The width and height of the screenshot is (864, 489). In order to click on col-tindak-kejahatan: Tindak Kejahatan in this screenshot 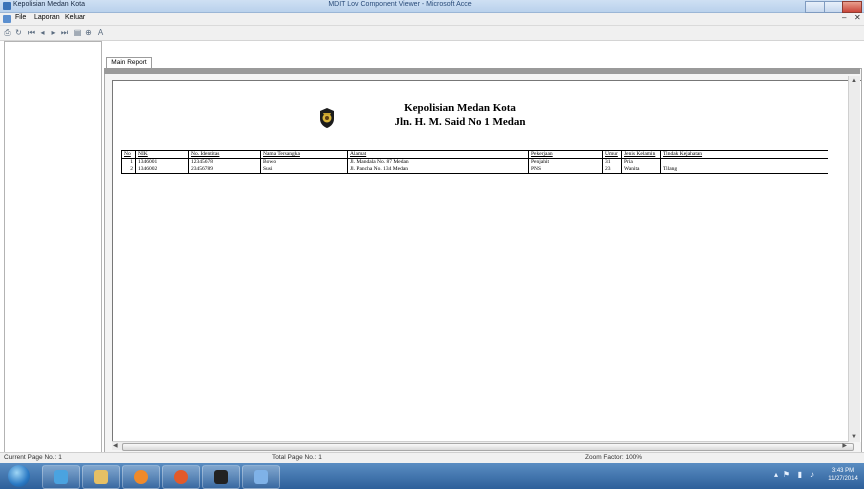, I will do `click(744, 154)`.